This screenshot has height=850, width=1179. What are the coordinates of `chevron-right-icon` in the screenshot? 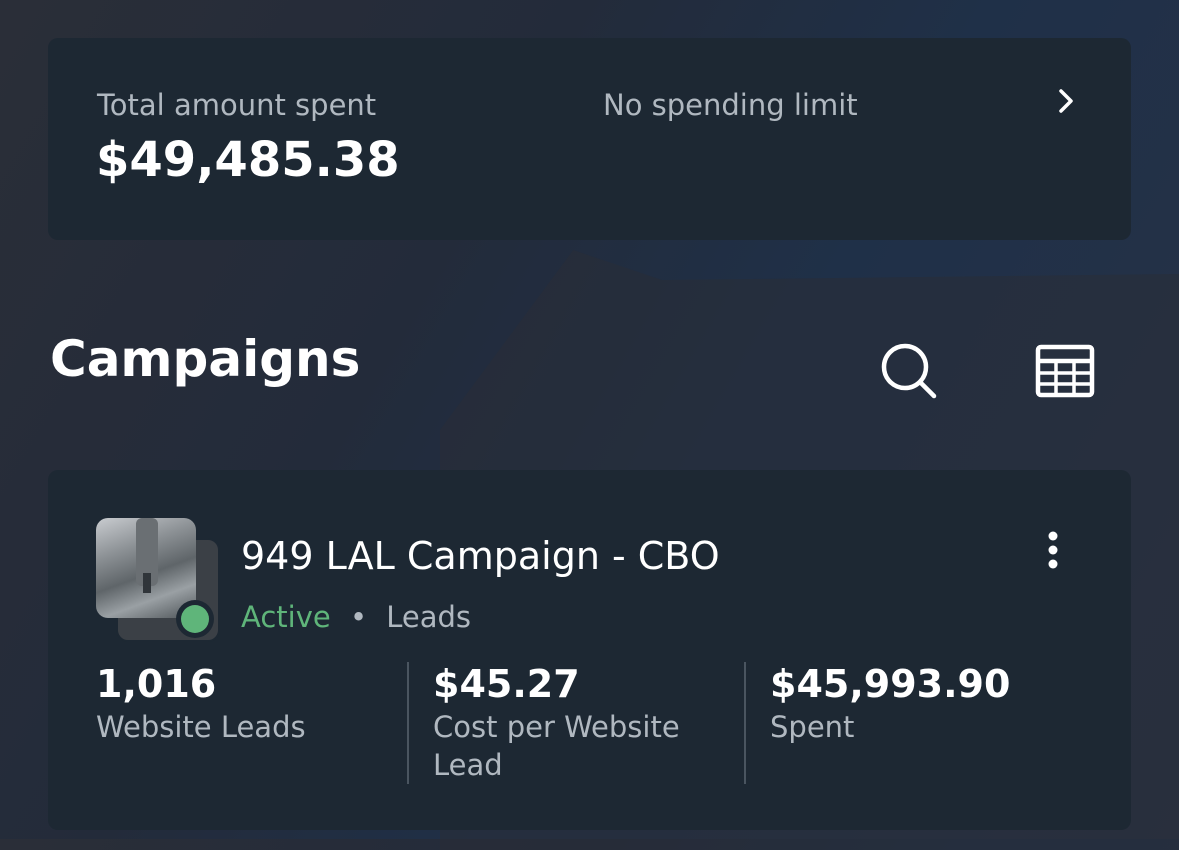 It's located at (1066, 101).